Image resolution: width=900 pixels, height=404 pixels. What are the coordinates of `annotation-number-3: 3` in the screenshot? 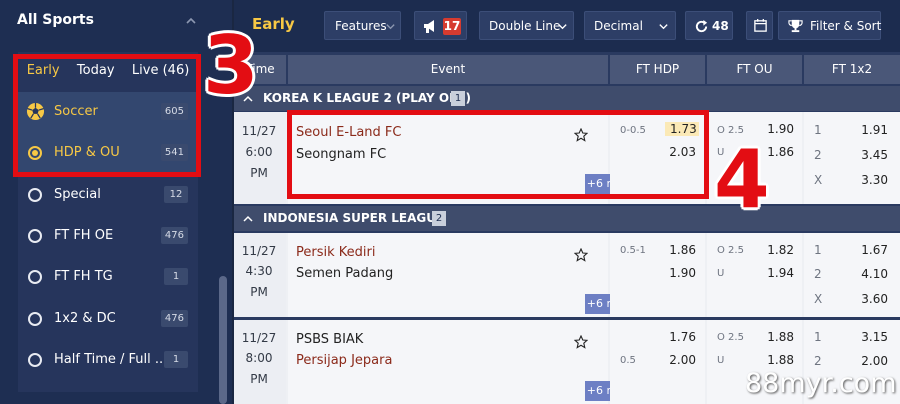 It's located at (231, 65).